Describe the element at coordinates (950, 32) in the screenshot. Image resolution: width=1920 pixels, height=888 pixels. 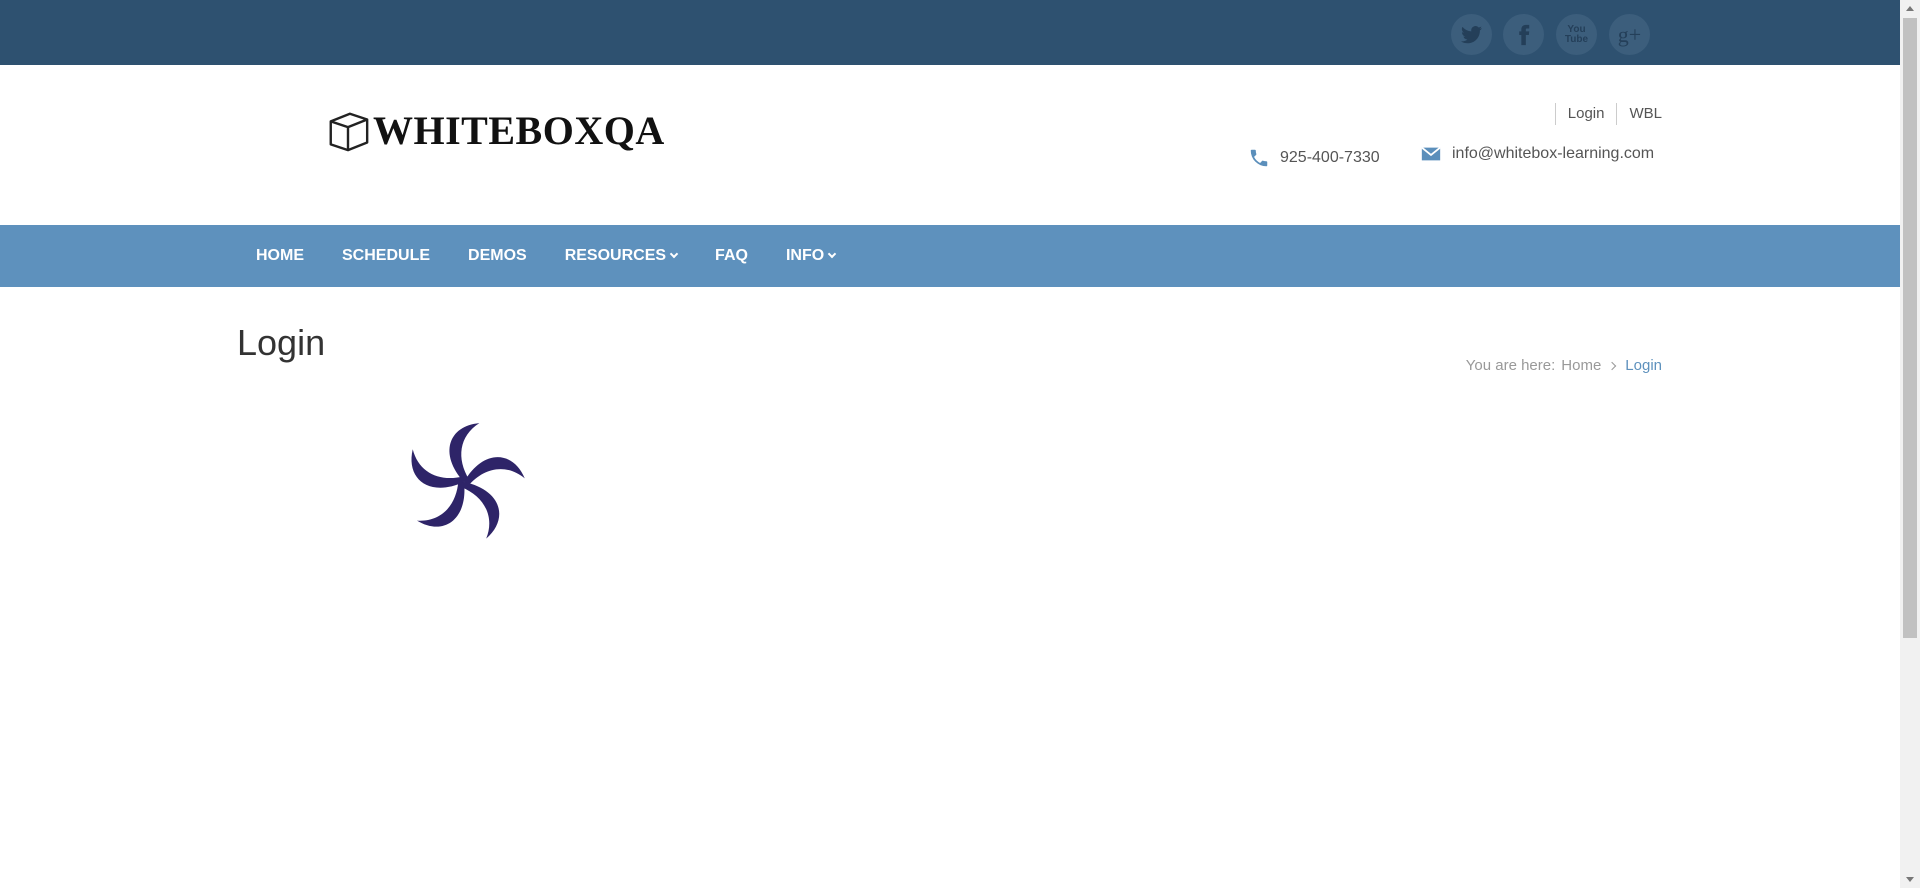
I see `social-bar: You Tube g+` at that location.